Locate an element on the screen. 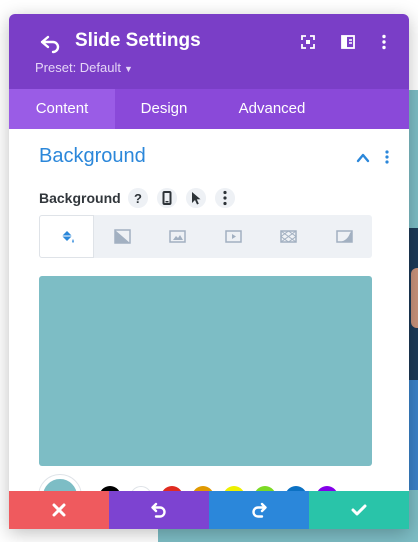  paint-bucket-icon is located at coordinates (68, 237).